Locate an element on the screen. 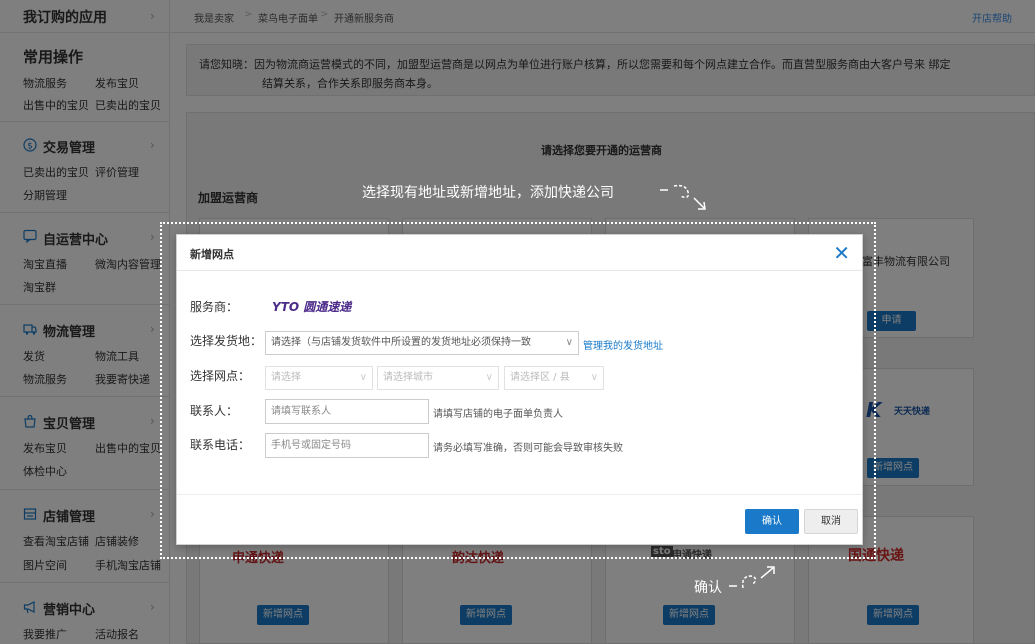 The width and height of the screenshot is (1035, 644). city-select: 请选择城市 ∨ is located at coordinates (438, 378).